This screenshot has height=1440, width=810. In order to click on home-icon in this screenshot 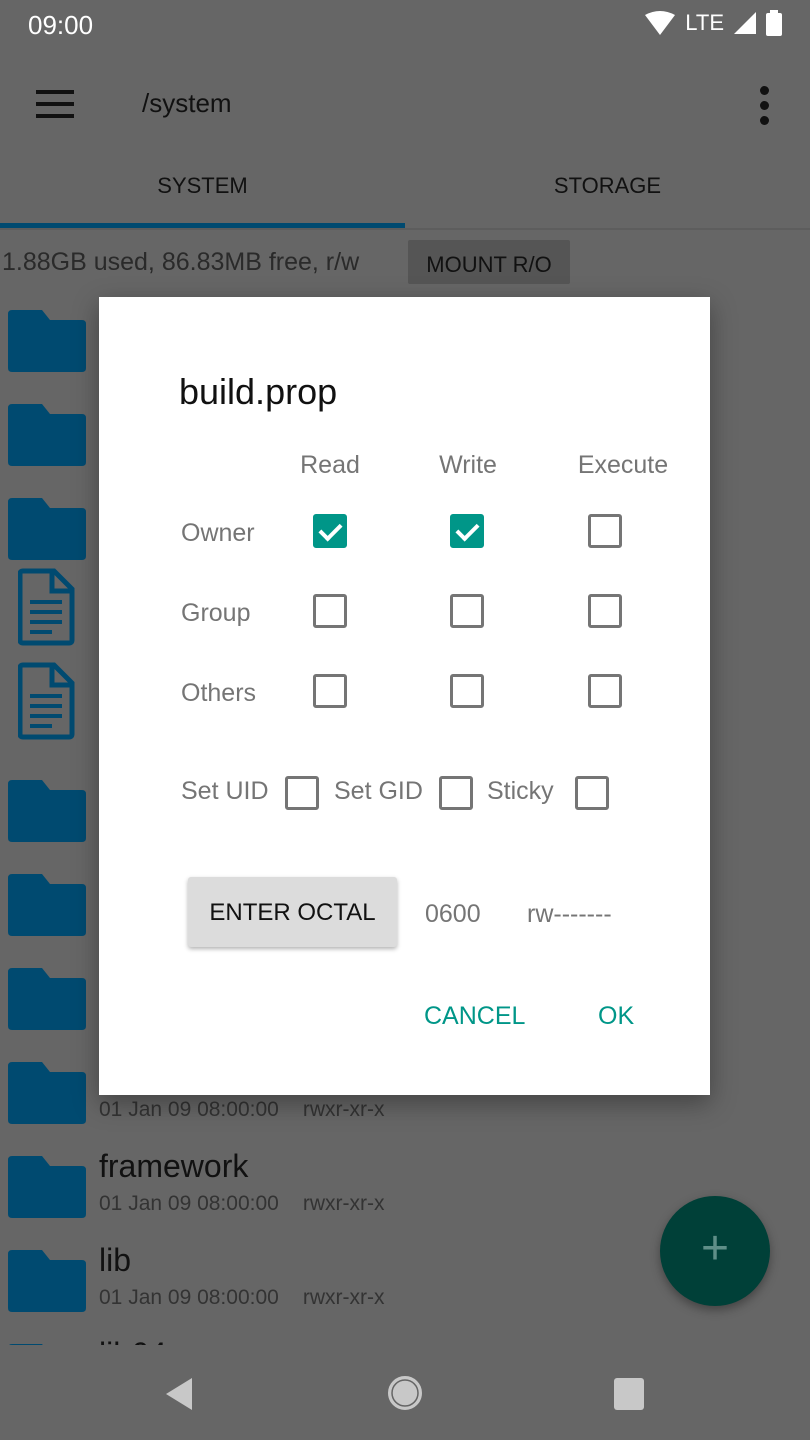, I will do `click(405, 1393)`.